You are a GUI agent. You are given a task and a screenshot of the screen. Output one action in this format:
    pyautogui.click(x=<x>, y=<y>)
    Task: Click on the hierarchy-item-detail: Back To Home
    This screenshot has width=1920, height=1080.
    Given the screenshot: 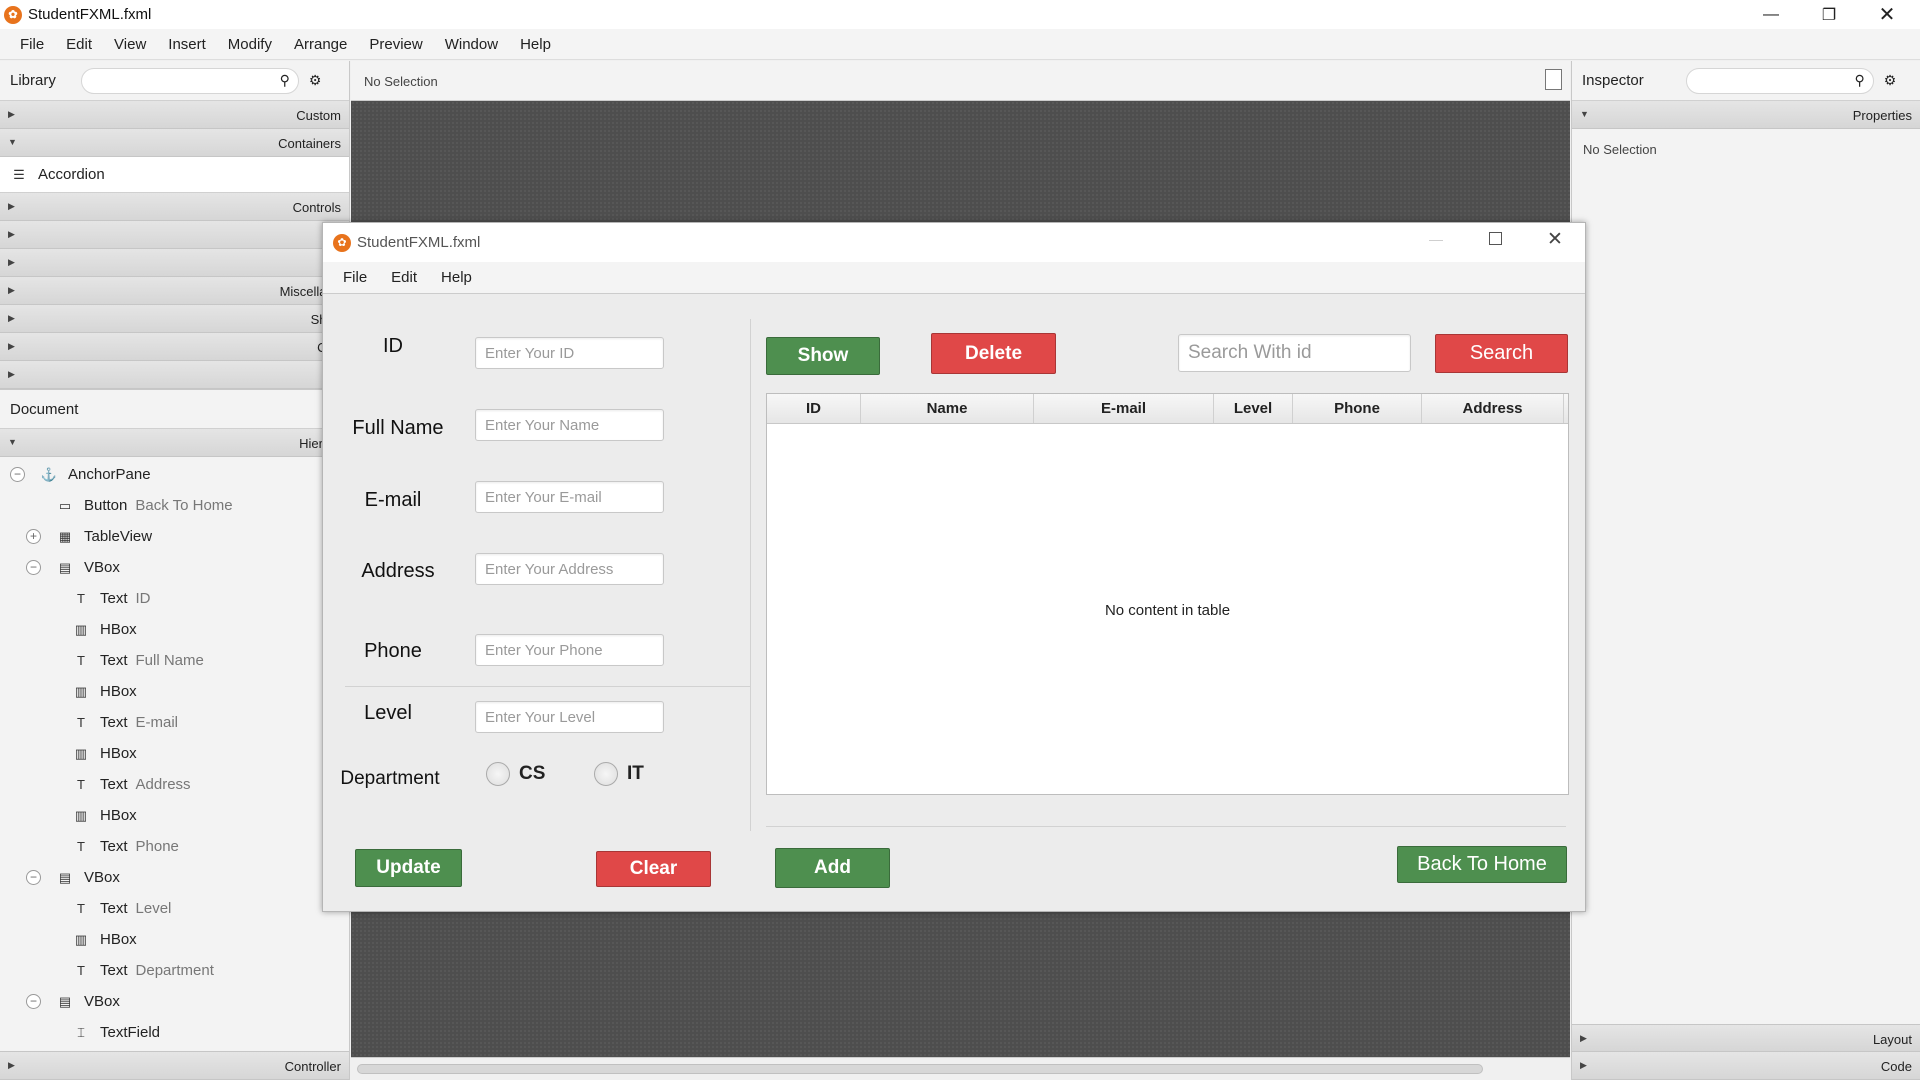 What is the action you would take?
    pyautogui.click(x=184, y=505)
    